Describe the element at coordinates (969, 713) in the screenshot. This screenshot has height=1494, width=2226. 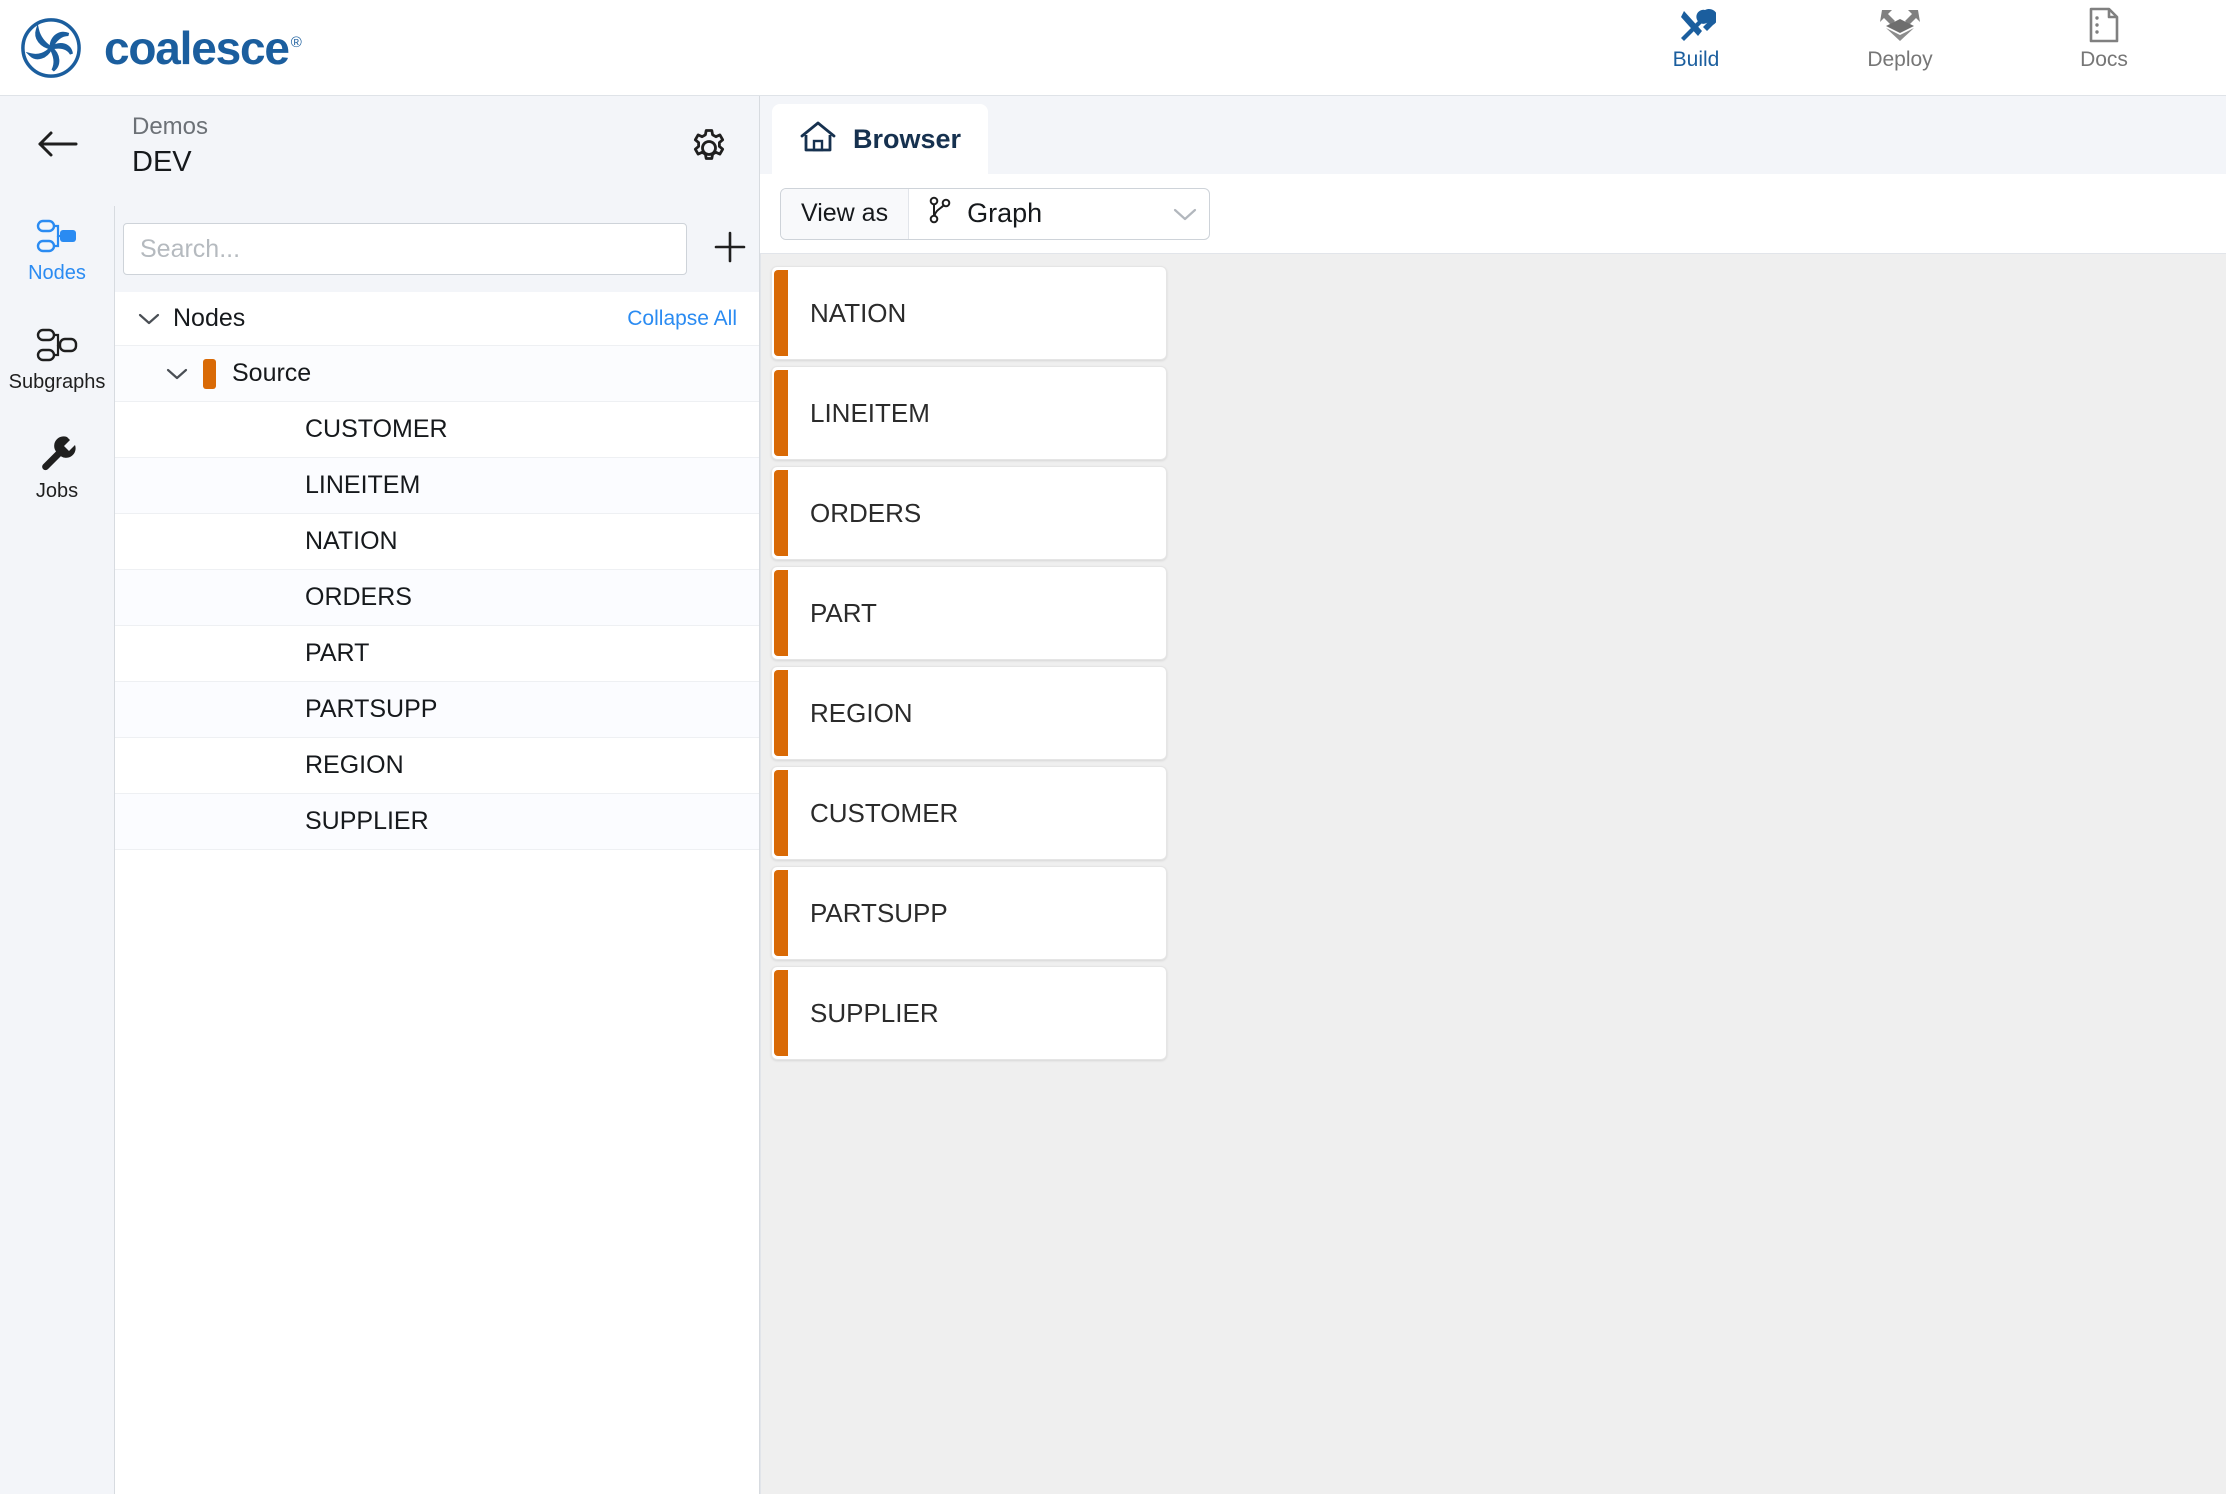
I see `graph-node: REGION` at that location.